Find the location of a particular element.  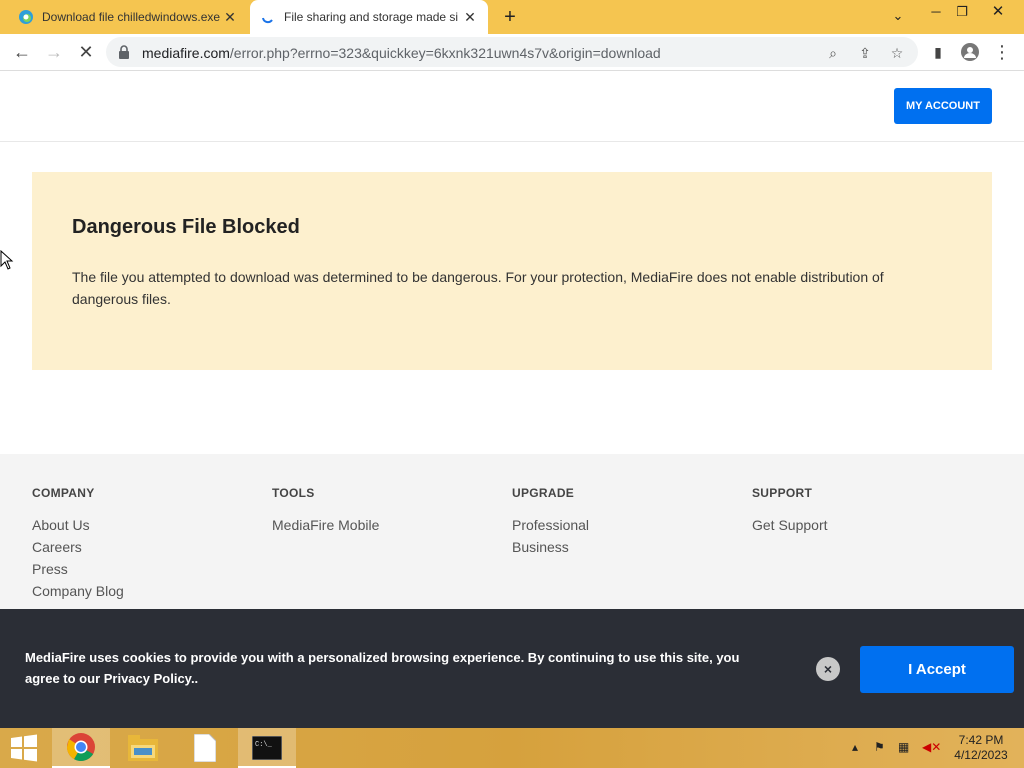

windows-taskbar: C:\_ ▴ ⚑ ▦ ◀✕ 7:42 PM 4/12/2023 is located at coordinates (512, 748).